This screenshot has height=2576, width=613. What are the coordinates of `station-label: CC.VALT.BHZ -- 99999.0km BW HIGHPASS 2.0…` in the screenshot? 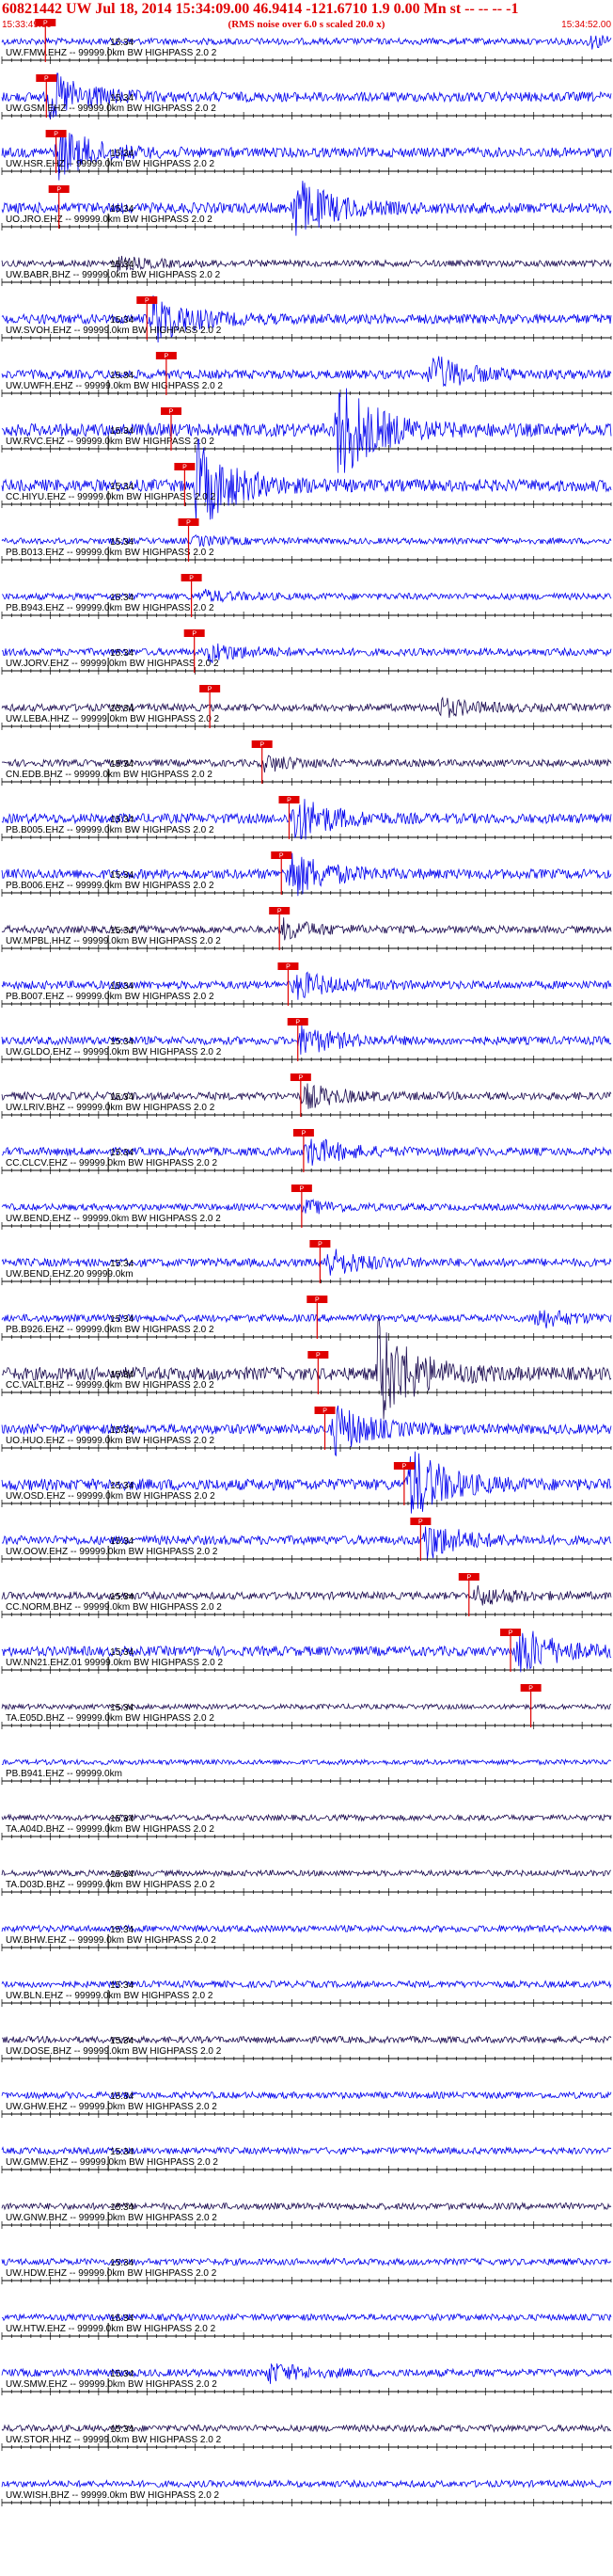 It's located at (110, 1385).